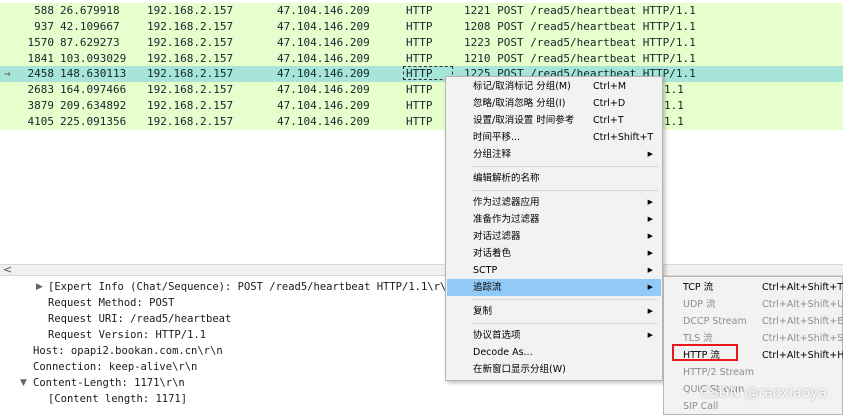 This screenshot has height=415, width=843. I want to click on menu-item-apply-as-filter: 作为过滤器应用 ▶, so click(554, 202).